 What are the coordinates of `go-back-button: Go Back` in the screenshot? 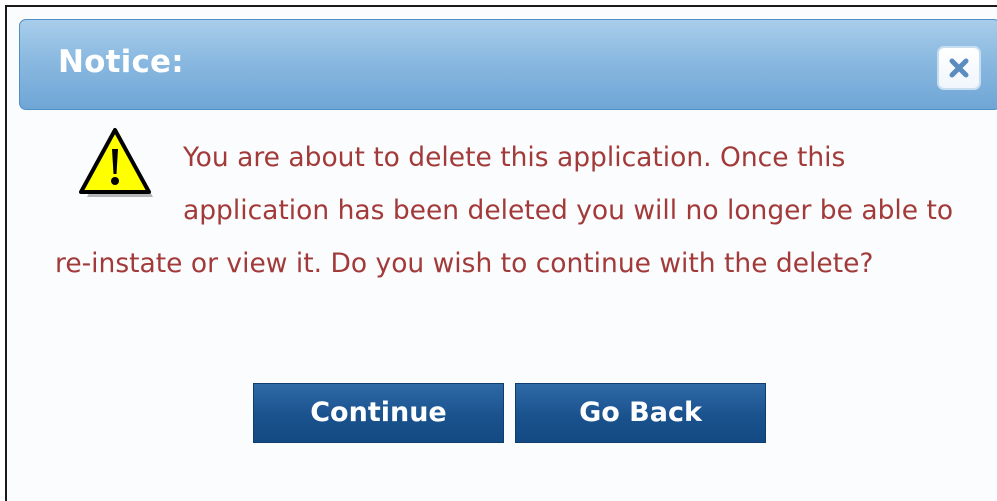 It's located at (640, 413).